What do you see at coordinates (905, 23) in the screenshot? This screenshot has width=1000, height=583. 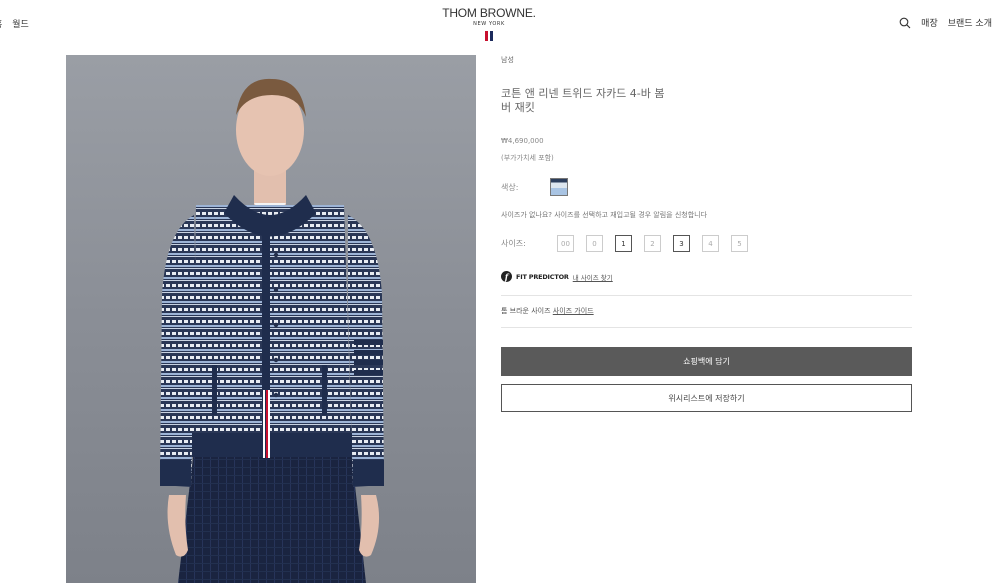 I see `search-icon` at bounding box center [905, 23].